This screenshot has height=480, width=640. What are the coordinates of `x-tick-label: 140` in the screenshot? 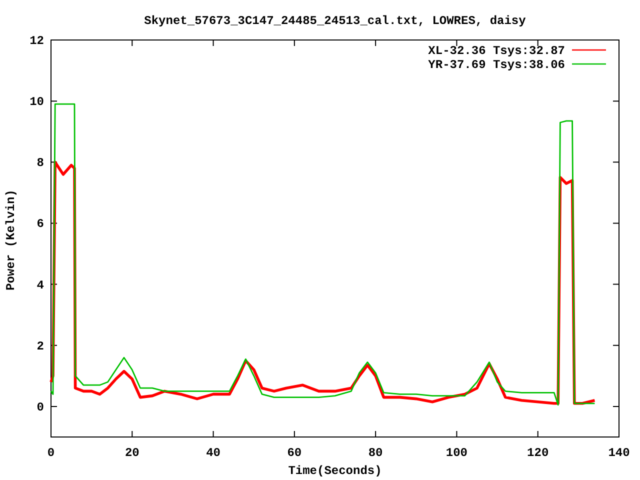 It's located at (619, 453).